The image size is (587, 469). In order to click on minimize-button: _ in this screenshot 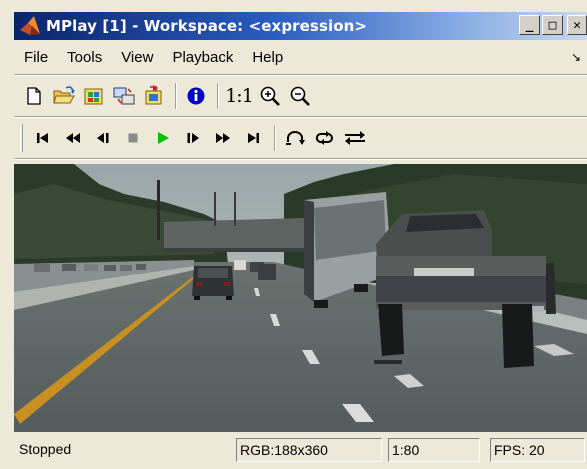, I will do `click(529, 25)`.